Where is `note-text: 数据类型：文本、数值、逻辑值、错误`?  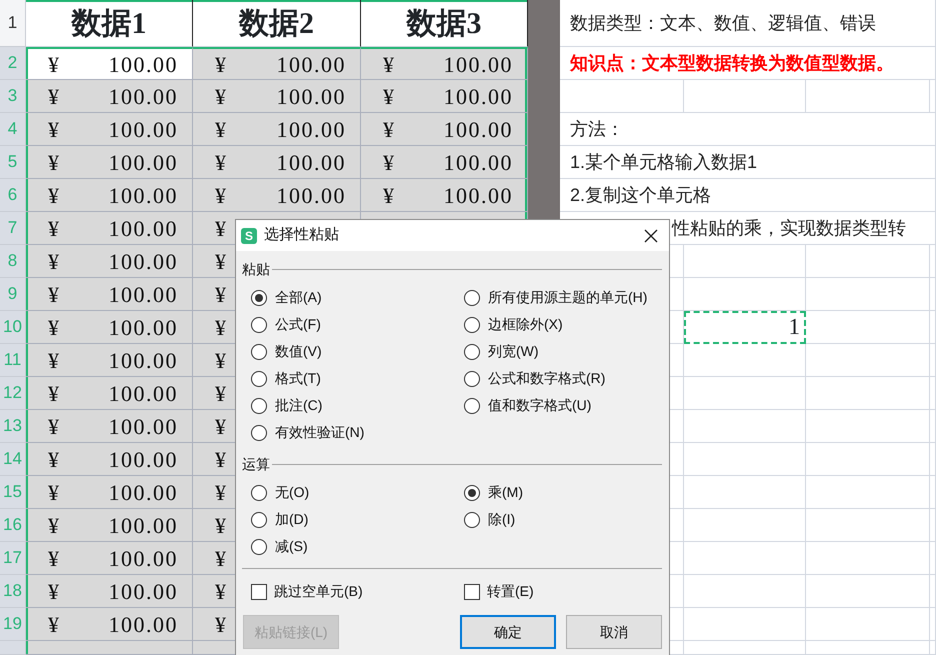
note-text: 数据类型：文本、数值、逻辑值、错误 is located at coordinates (723, 23).